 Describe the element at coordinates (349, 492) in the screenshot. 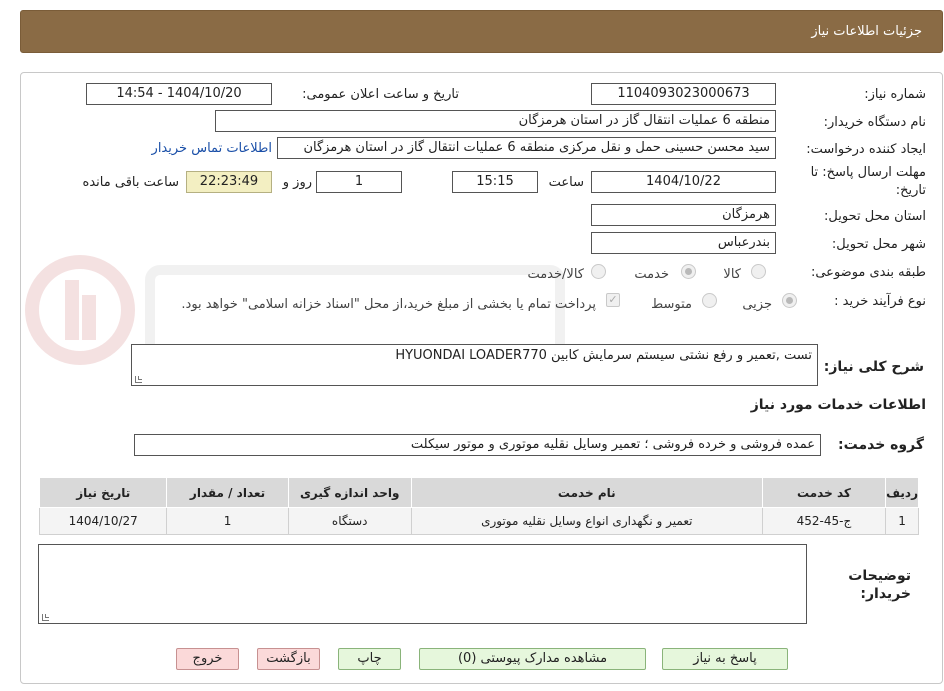

I see `col-unit-header: واحد اندازه گیری` at that location.